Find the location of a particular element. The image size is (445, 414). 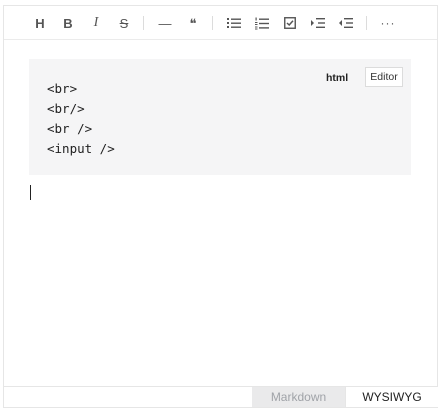

toolbar: H B I S — ❝ ··· is located at coordinates (220, 23).